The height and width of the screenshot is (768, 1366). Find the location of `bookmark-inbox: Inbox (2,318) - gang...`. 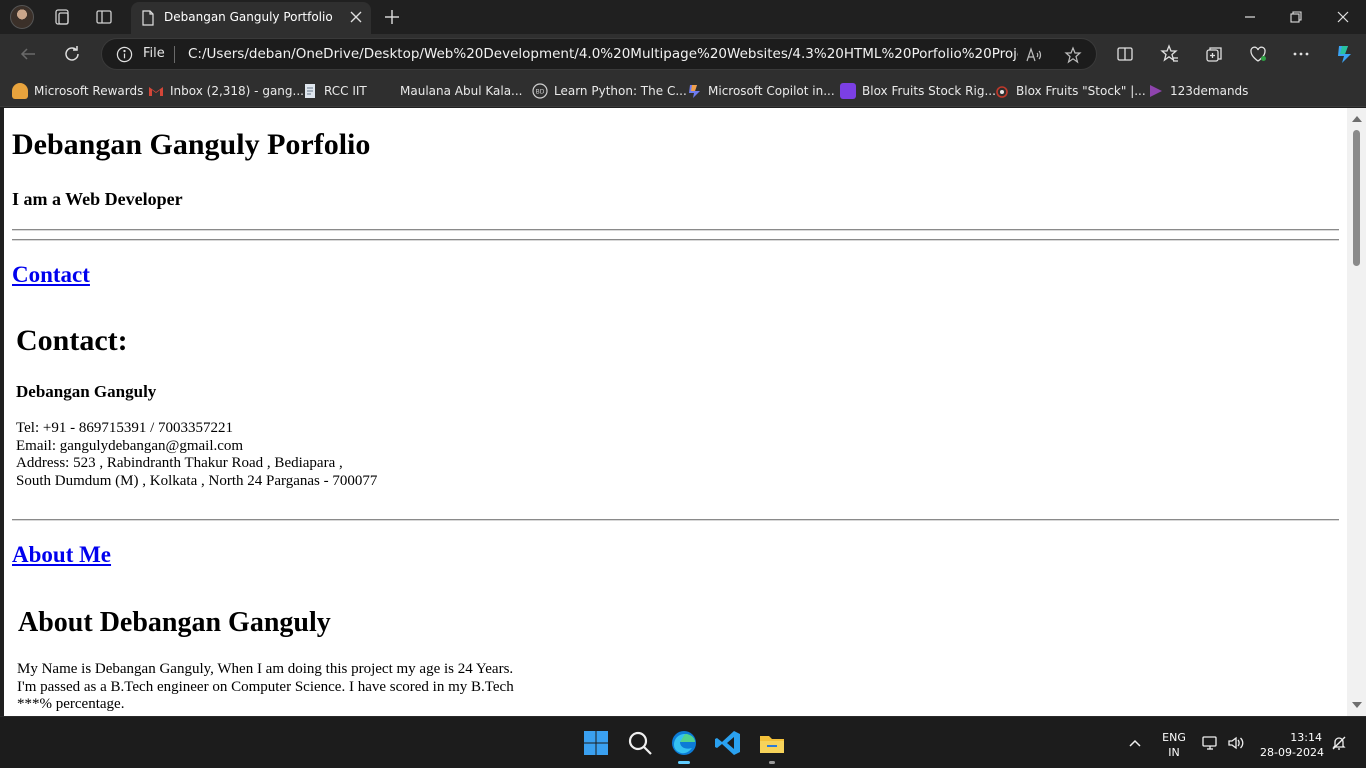

bookmark-inbox: Inbox (2,318) - gang... is located at coordinates (226, 91).